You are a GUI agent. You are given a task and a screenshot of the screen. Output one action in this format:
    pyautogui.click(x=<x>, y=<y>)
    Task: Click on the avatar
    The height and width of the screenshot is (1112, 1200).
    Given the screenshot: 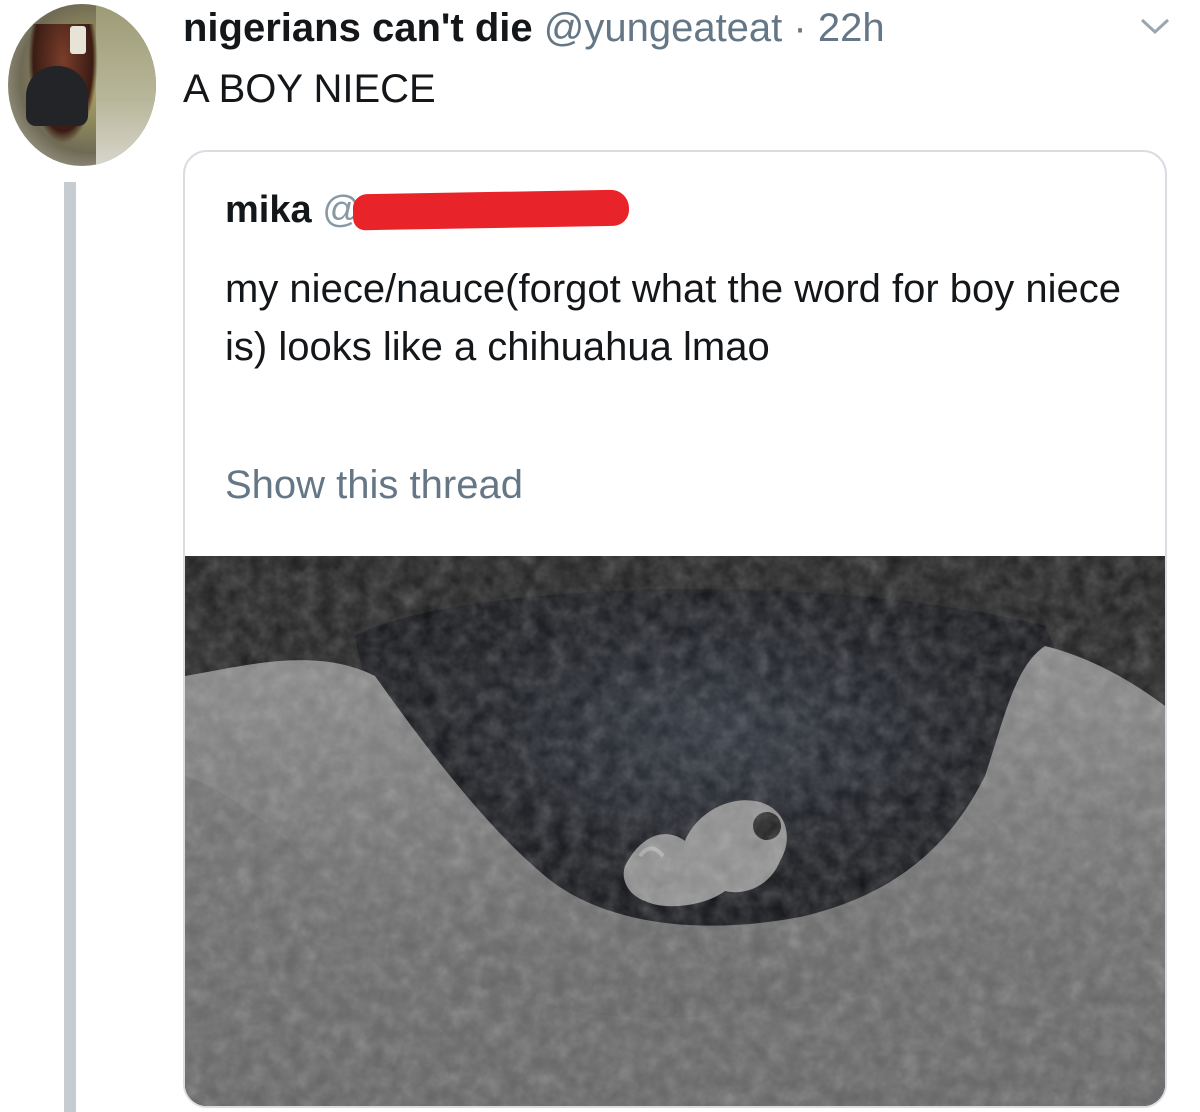 What is the action you would take?
    pyautogui.click(x=82, y=85)
    